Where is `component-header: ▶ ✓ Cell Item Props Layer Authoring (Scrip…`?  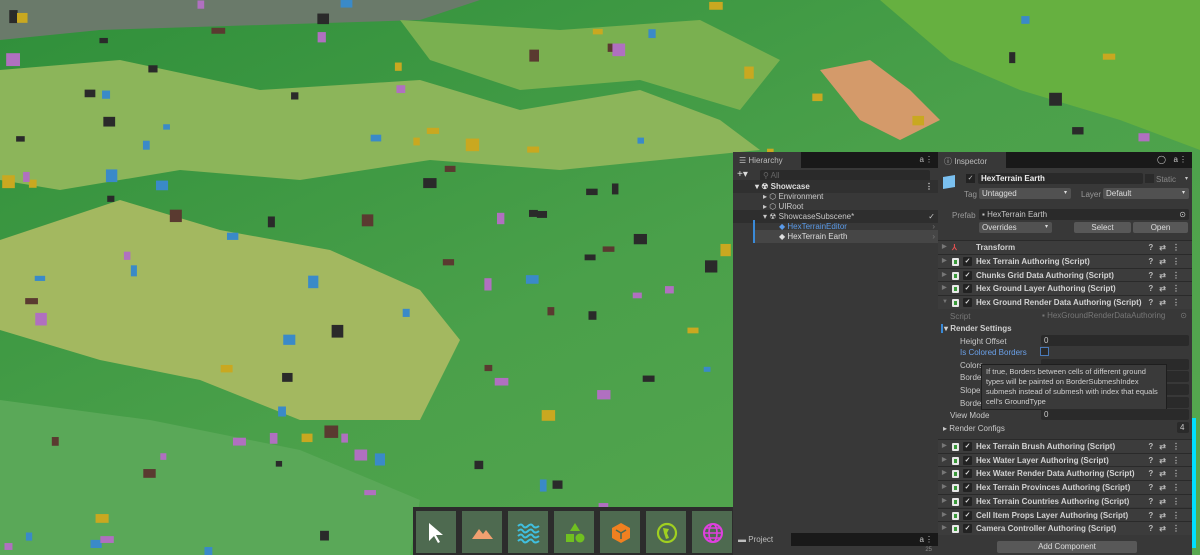
component-header: ▶ ✓ Cell Item Props Layer Authoring (Scrip… is located at coordinates (1065, 514).